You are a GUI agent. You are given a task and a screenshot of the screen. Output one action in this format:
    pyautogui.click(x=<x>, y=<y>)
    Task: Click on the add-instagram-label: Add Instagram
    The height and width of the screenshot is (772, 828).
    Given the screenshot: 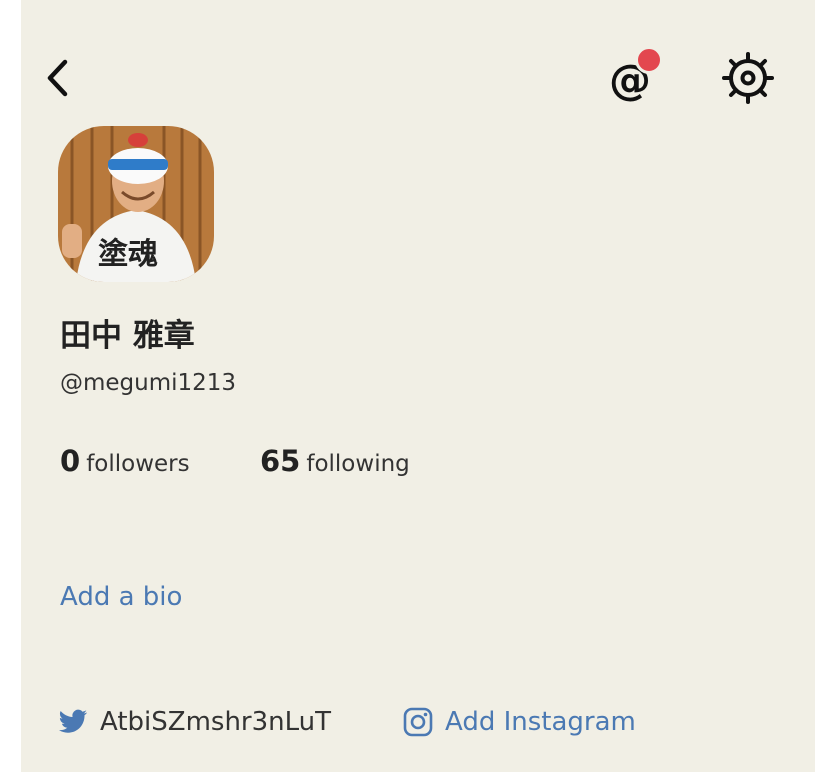 What is the action you would take?
    pyautogui.click(x=540, y=722)
    